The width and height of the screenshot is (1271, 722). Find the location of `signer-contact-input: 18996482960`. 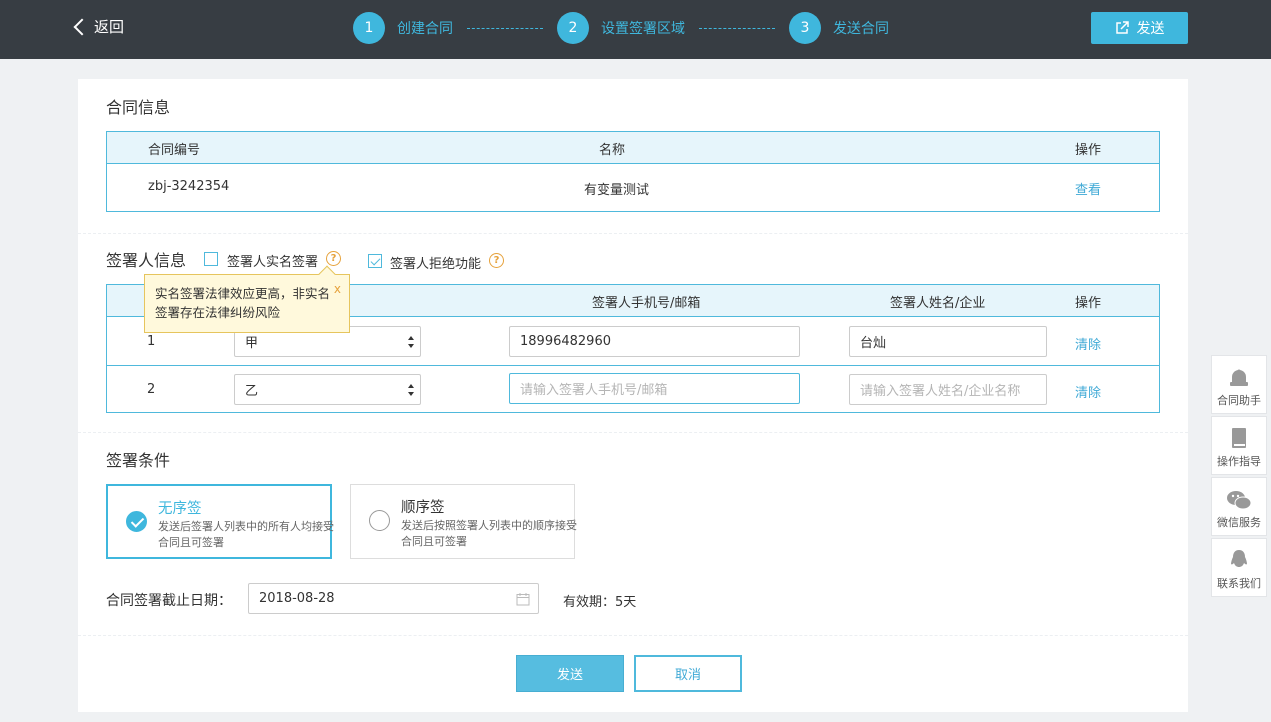

signer-contact-input: 18996482960 is located at coordinates (654, 341).